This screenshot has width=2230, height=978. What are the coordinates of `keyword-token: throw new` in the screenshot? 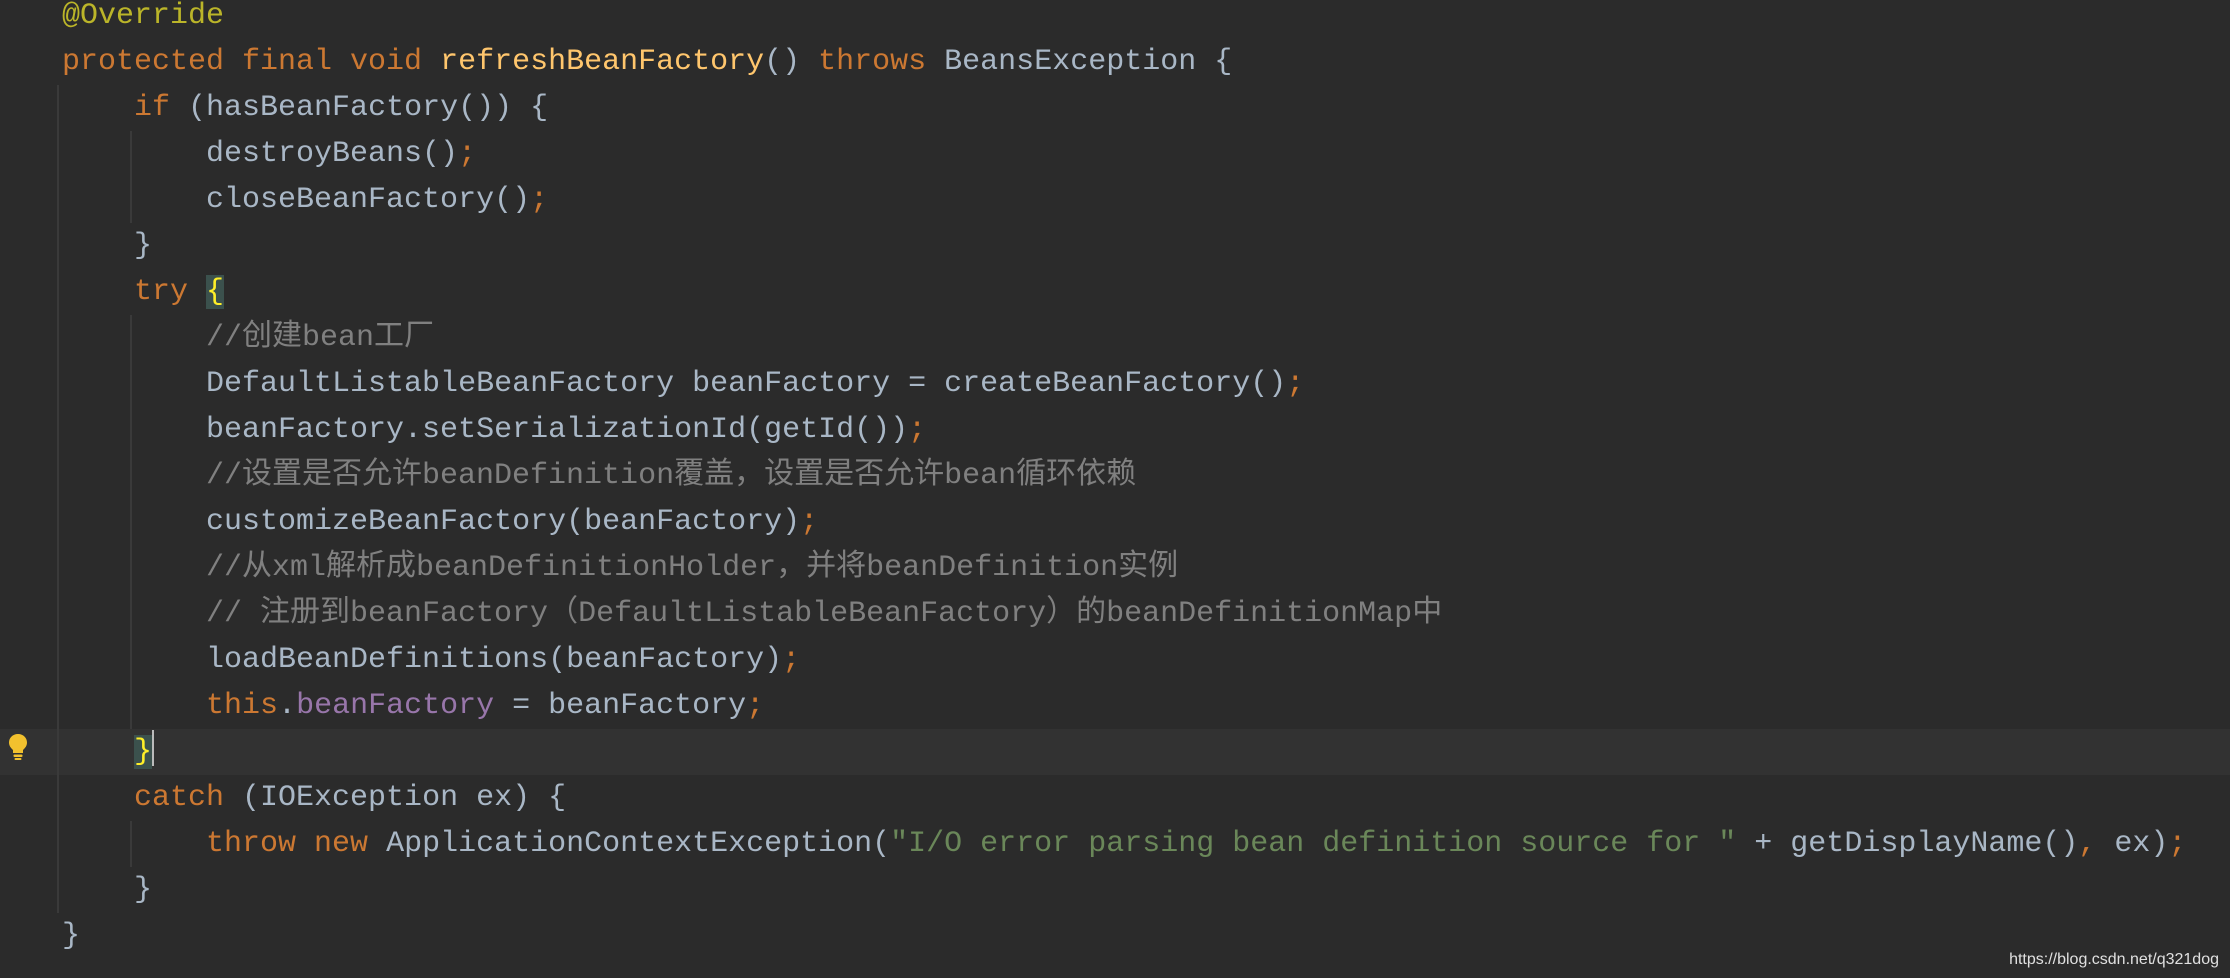 It's located at (224, 844).